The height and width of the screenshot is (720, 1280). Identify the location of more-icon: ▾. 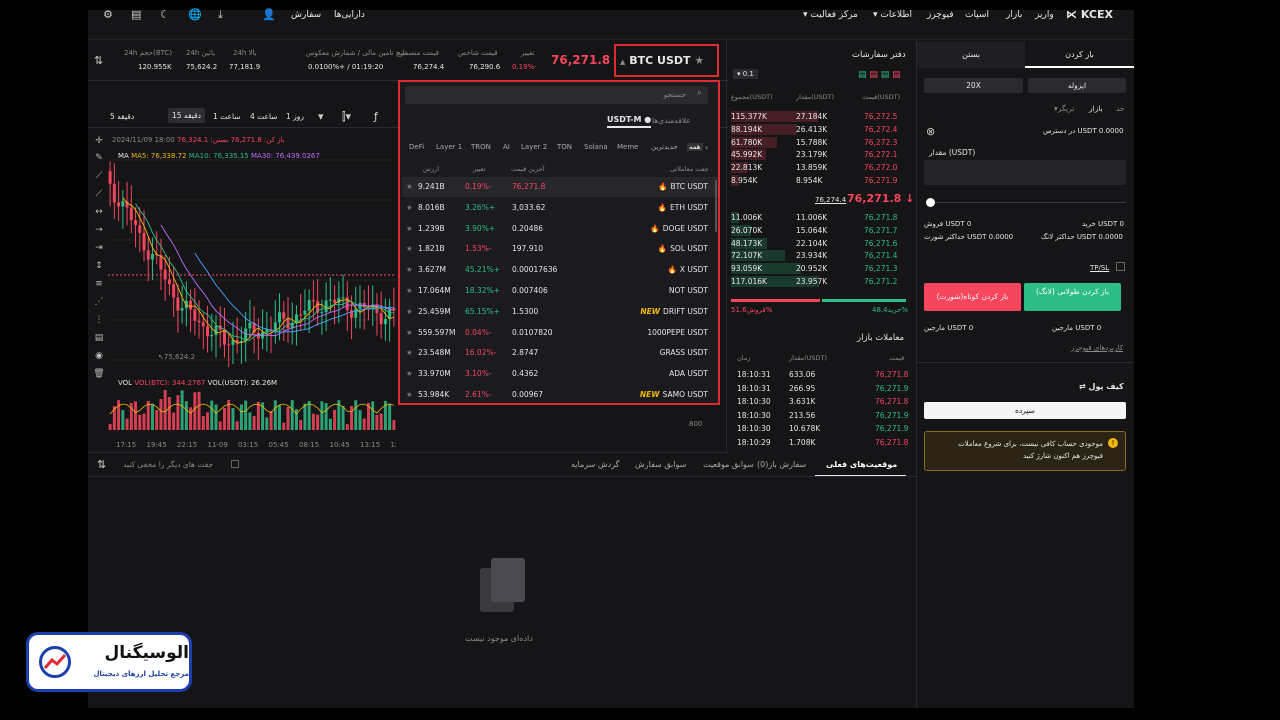
(321, 116).